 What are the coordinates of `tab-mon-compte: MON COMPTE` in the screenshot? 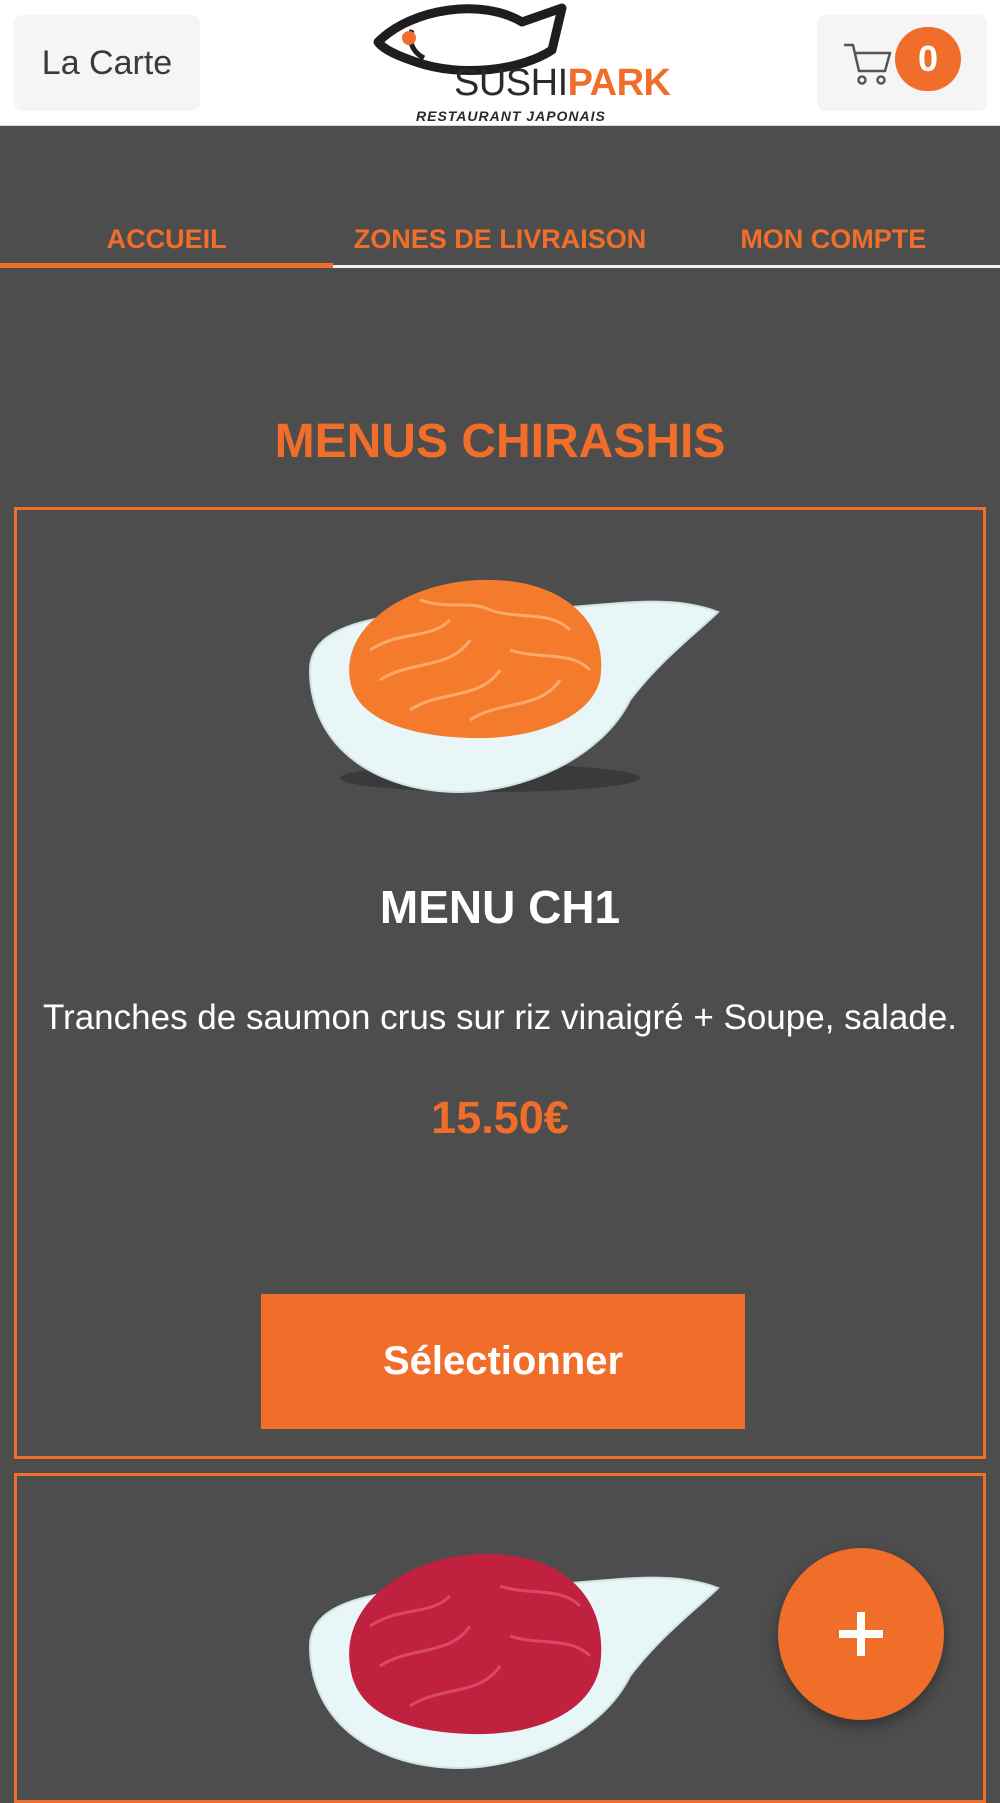 It's located at (833, 239).